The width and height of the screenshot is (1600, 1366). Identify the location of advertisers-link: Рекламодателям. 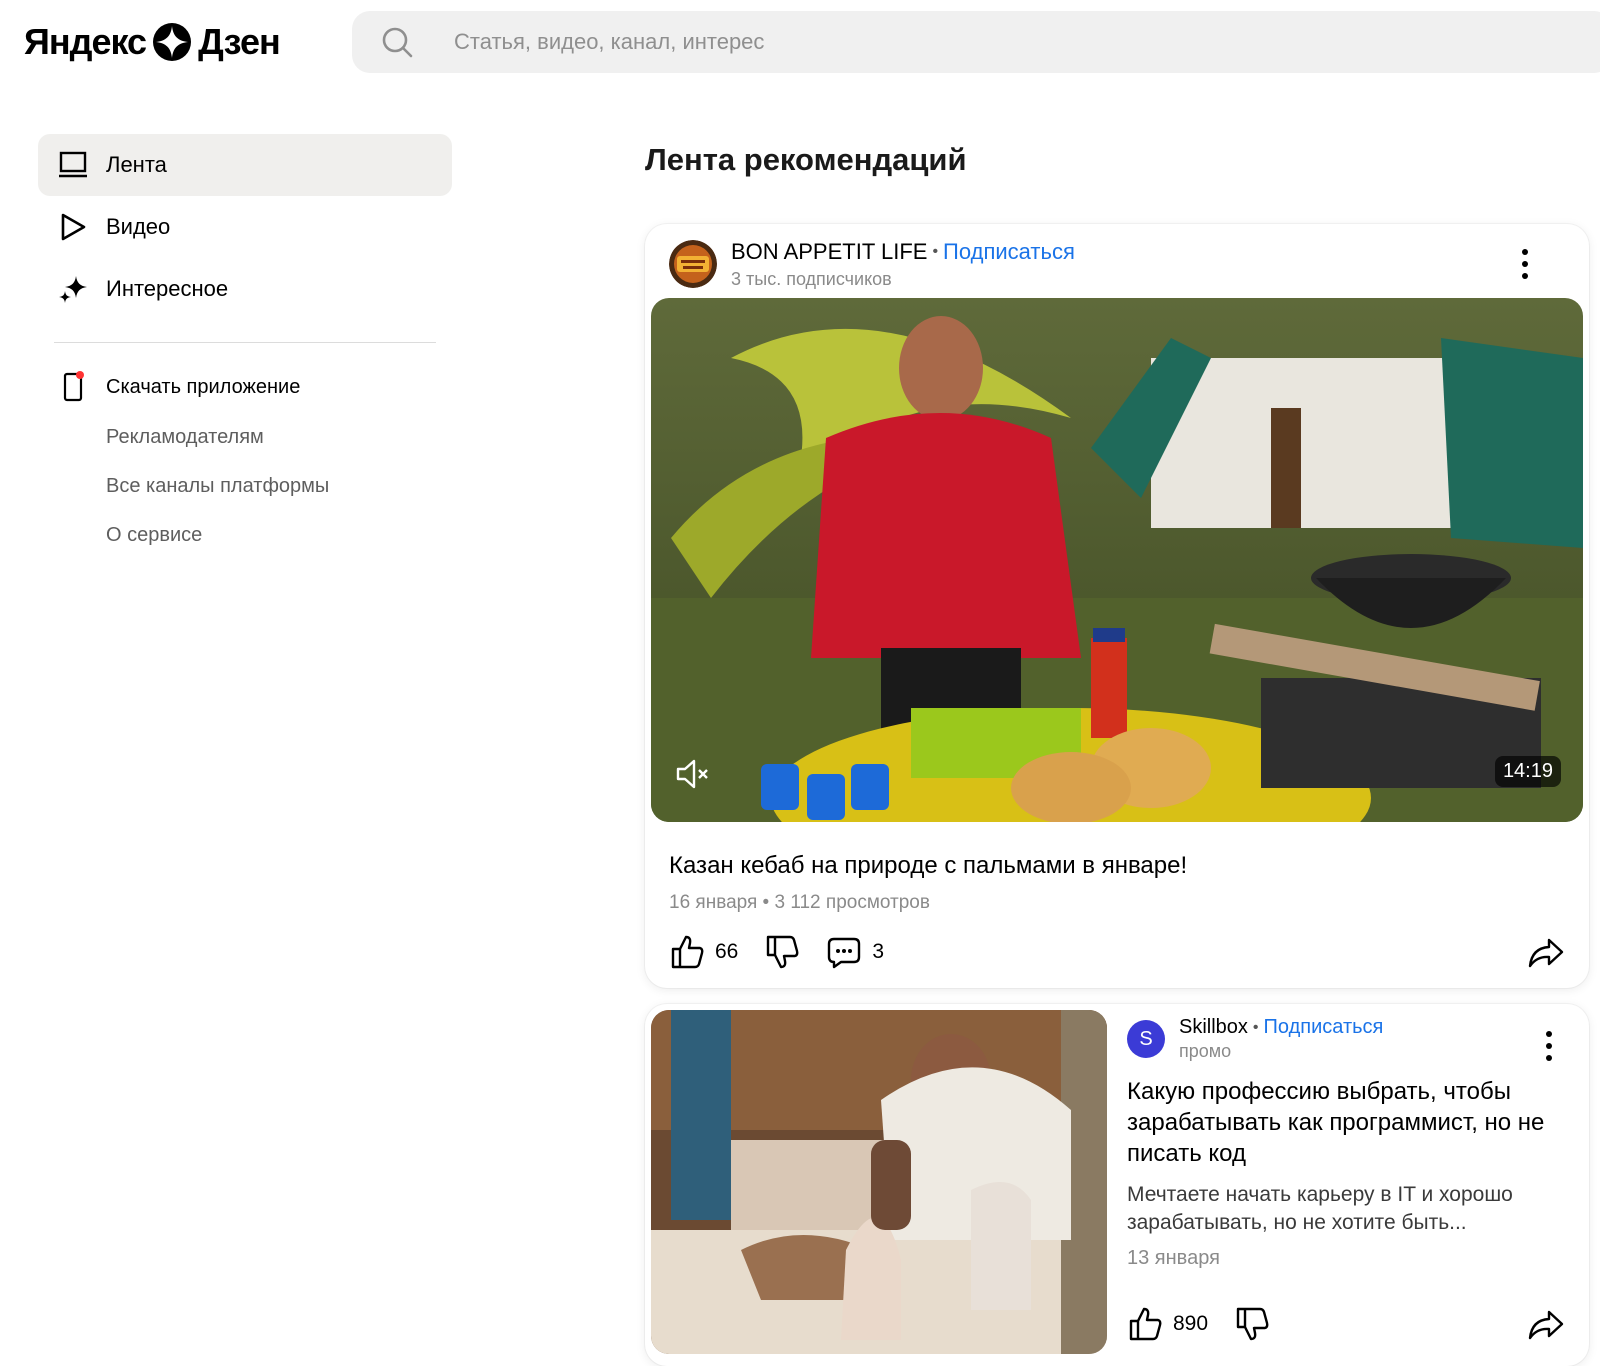
(245, 437).